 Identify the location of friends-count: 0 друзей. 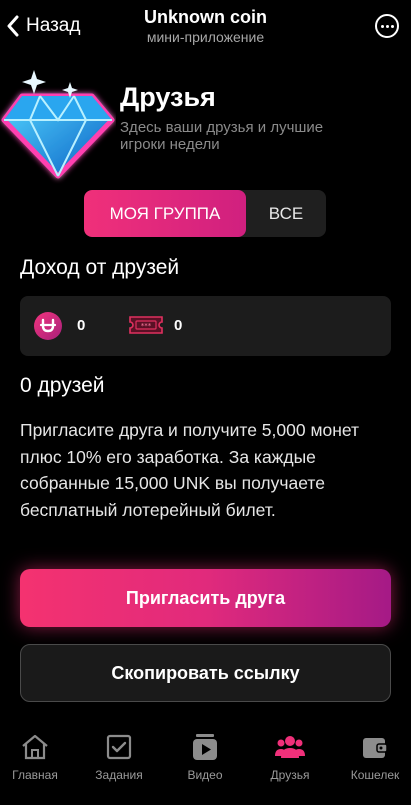
(62, 385).